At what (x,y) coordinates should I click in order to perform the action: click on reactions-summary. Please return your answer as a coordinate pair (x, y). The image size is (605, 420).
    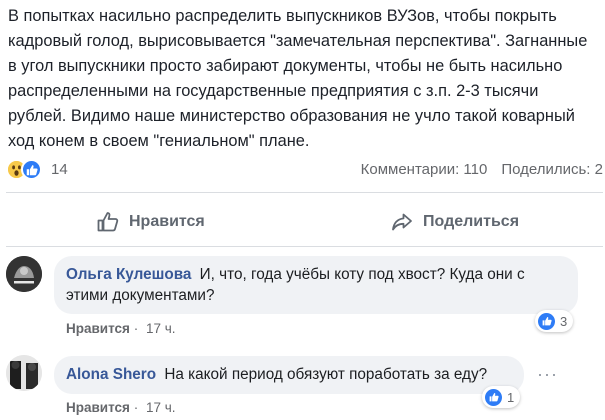
    Looking at the image, I should click on (26, 170).